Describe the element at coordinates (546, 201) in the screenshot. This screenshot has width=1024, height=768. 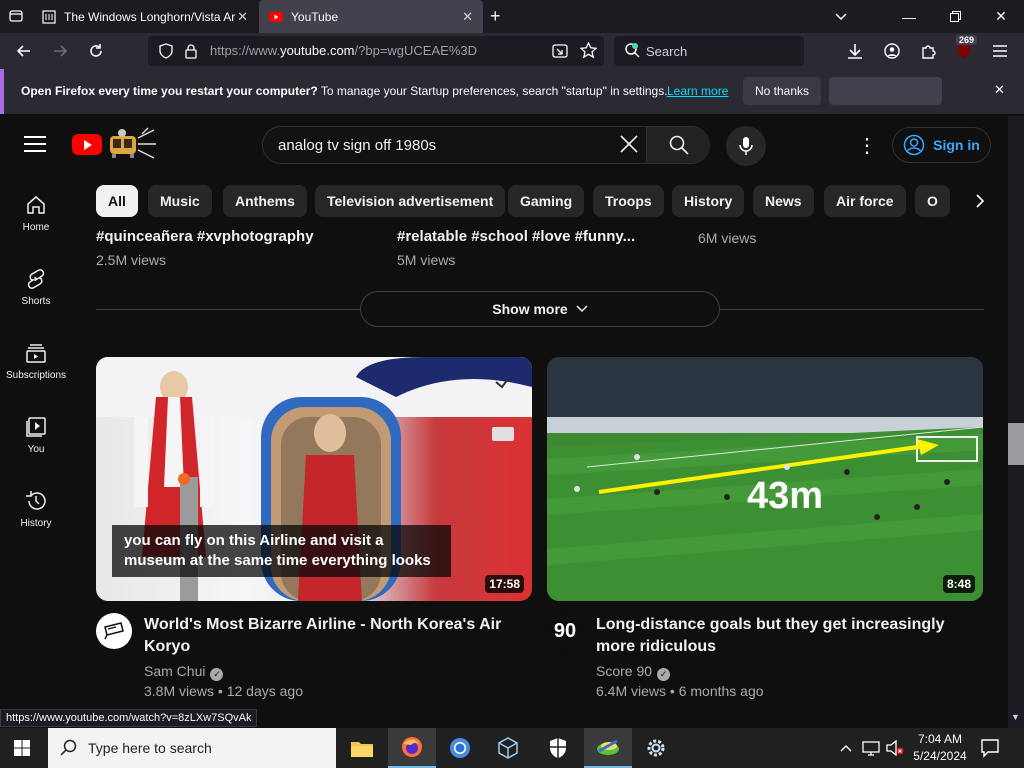
I see `chip-gaming: Gaming` at that location.